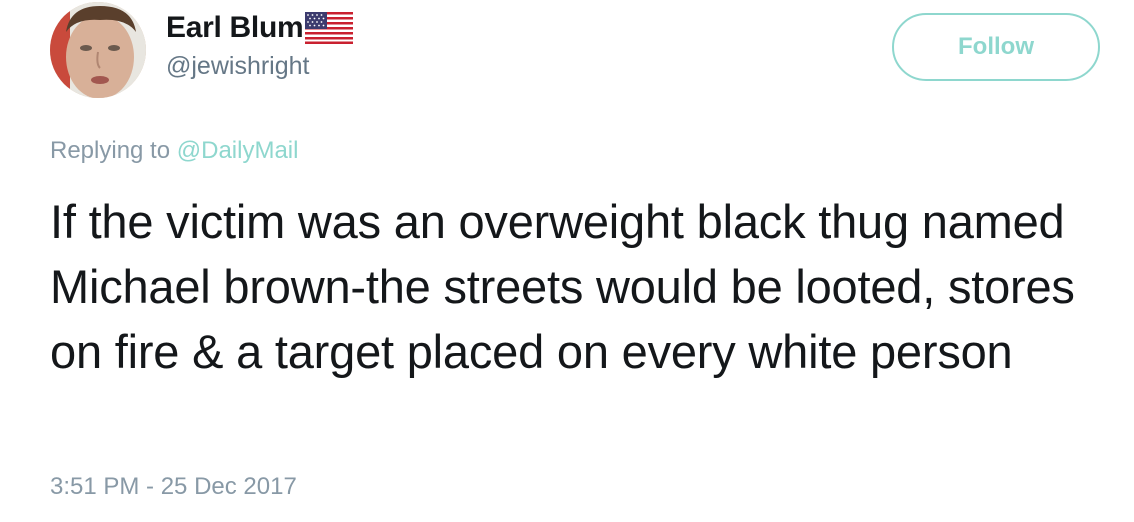 The height and width of the screenshot is (522, 1134). What do you see at coordinates (996, 47) in the screenshot?
I see `follow-button: Follow` at bounding box center [996, 47].